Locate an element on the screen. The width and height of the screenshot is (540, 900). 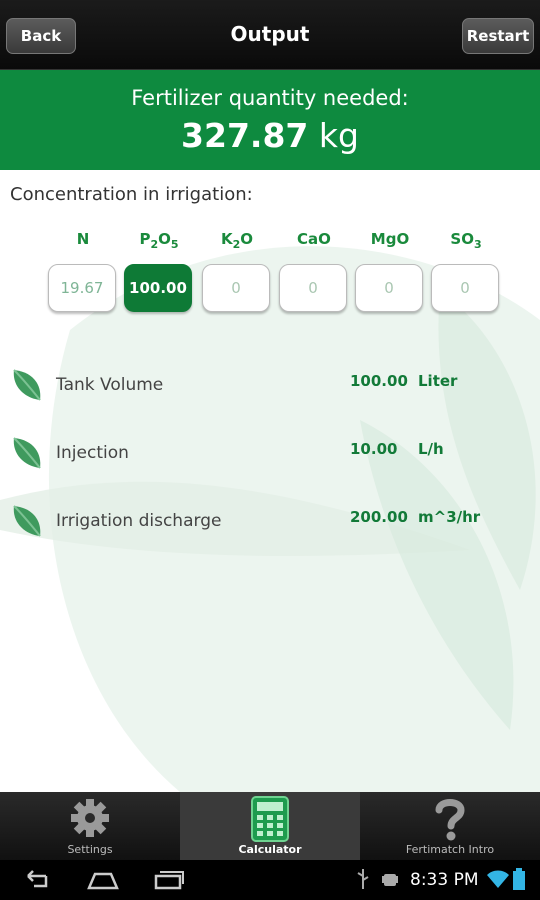
result-banner: Fertilizer quantity needed: 327.87 kg is located at coordinates (270, 120).